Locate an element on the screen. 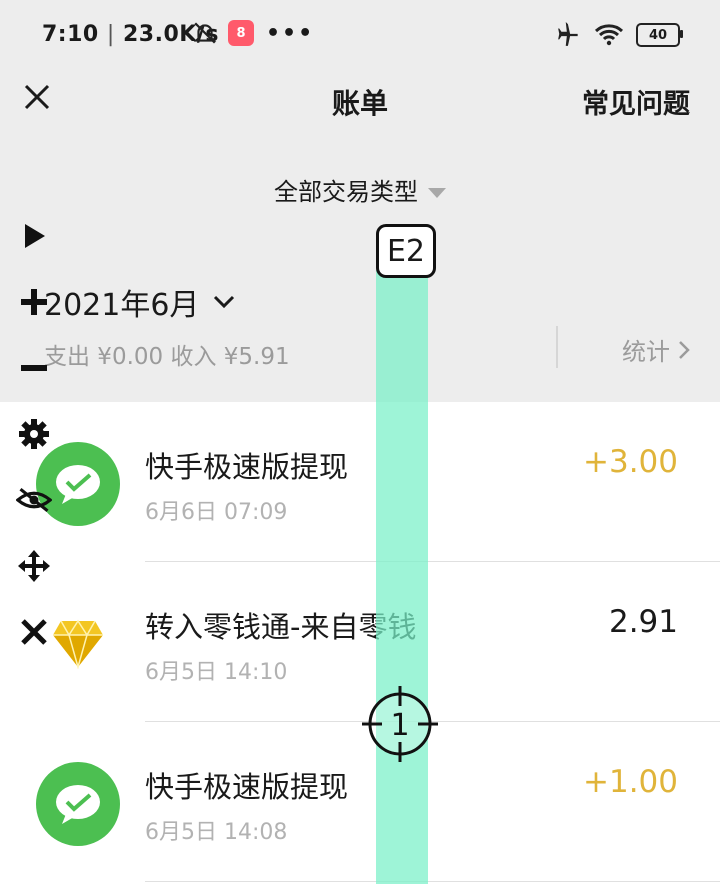 Image resolution: width=720 pixels, height=884 pixels. chevron-right-icon is located at coordinates (684, 349).